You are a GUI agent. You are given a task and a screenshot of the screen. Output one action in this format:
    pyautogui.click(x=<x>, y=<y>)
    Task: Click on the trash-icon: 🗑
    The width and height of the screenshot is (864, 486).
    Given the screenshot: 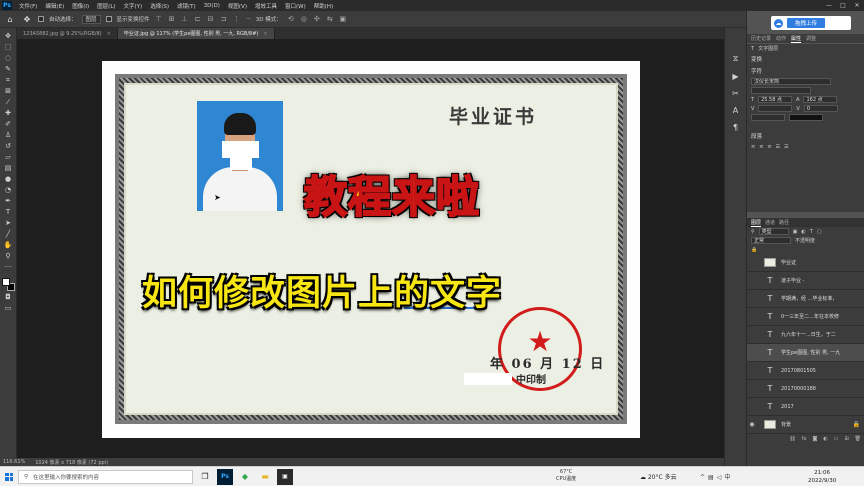 What is the action you would take?
    pyautogui.click(x=858, y=439)
    